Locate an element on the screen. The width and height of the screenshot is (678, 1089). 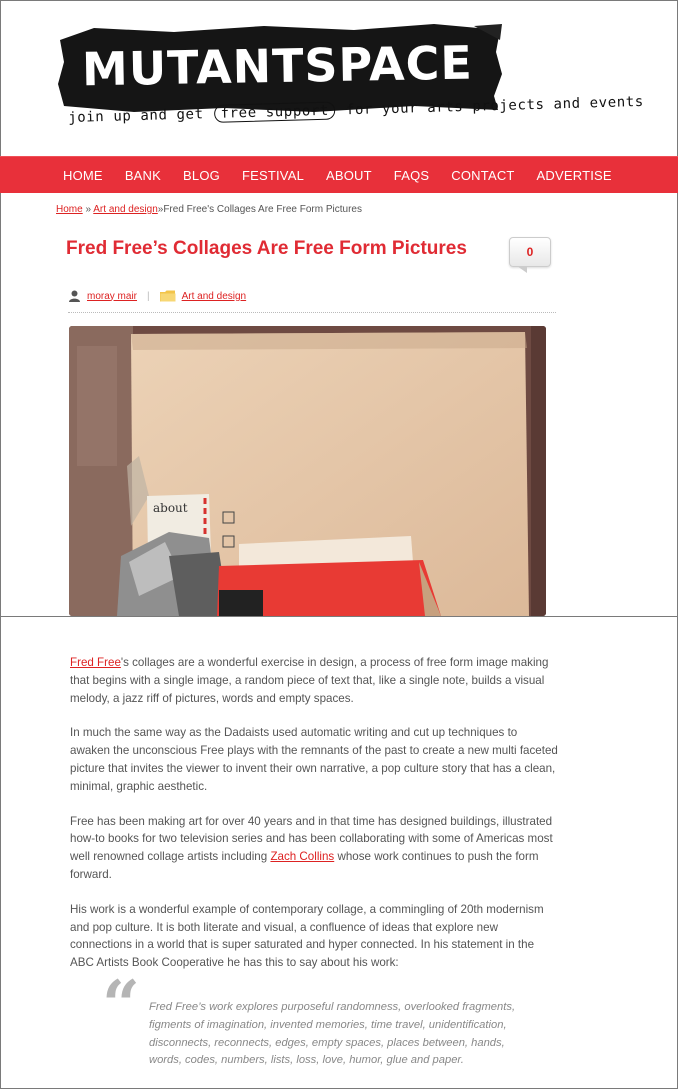
post-meta: moray mair | Art and design is located at coordinates (157, 296).